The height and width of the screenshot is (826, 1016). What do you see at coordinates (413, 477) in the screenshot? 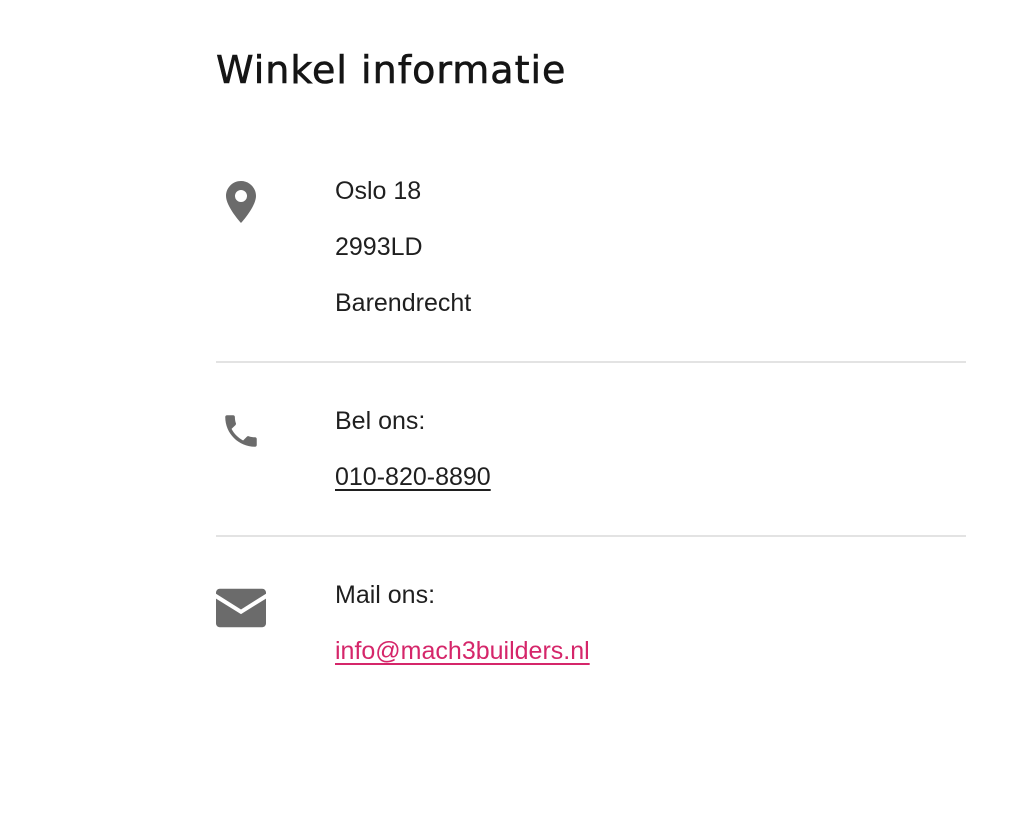
I see `phone-number-link: 010-820-8890` at bounding box center [413, 477].